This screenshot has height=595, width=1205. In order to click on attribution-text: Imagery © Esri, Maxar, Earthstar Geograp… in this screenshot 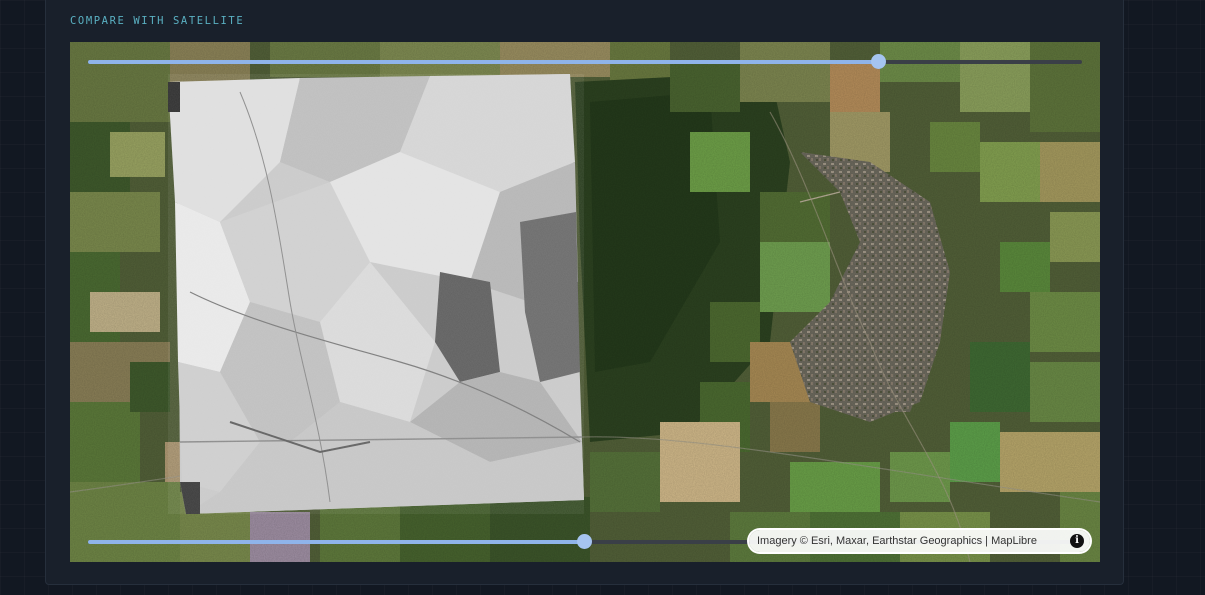, I will do `click(911, 541)`.